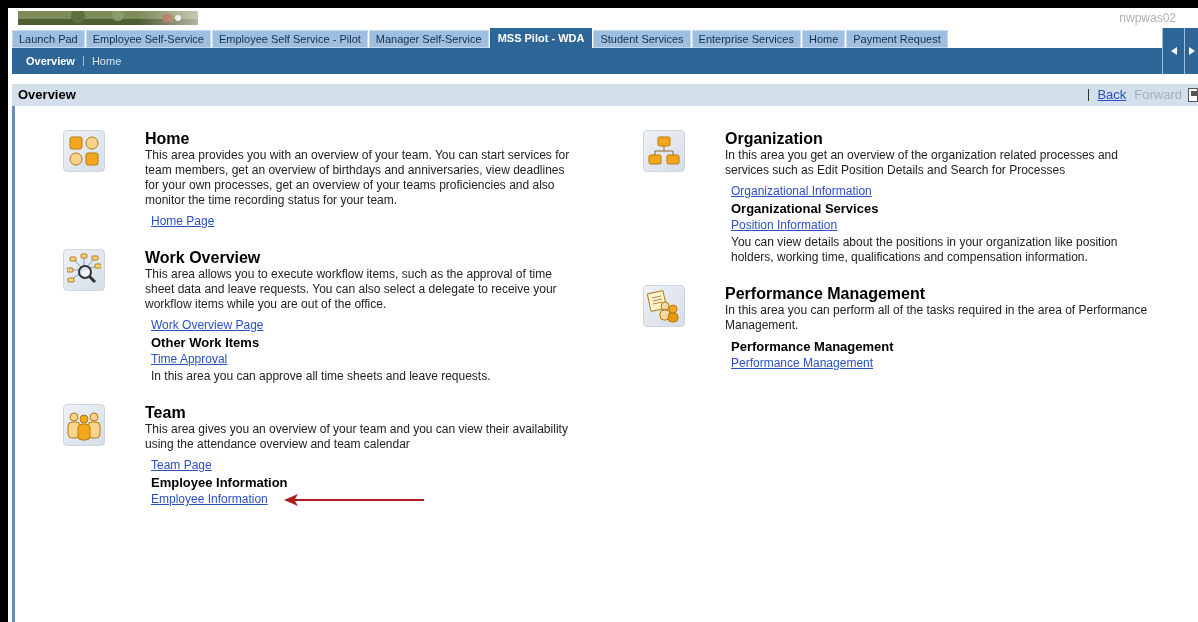 The height and width of the screenshot is (622, 1198). I want to click on subsection-heading: Other Work Items, so click(206, 342).